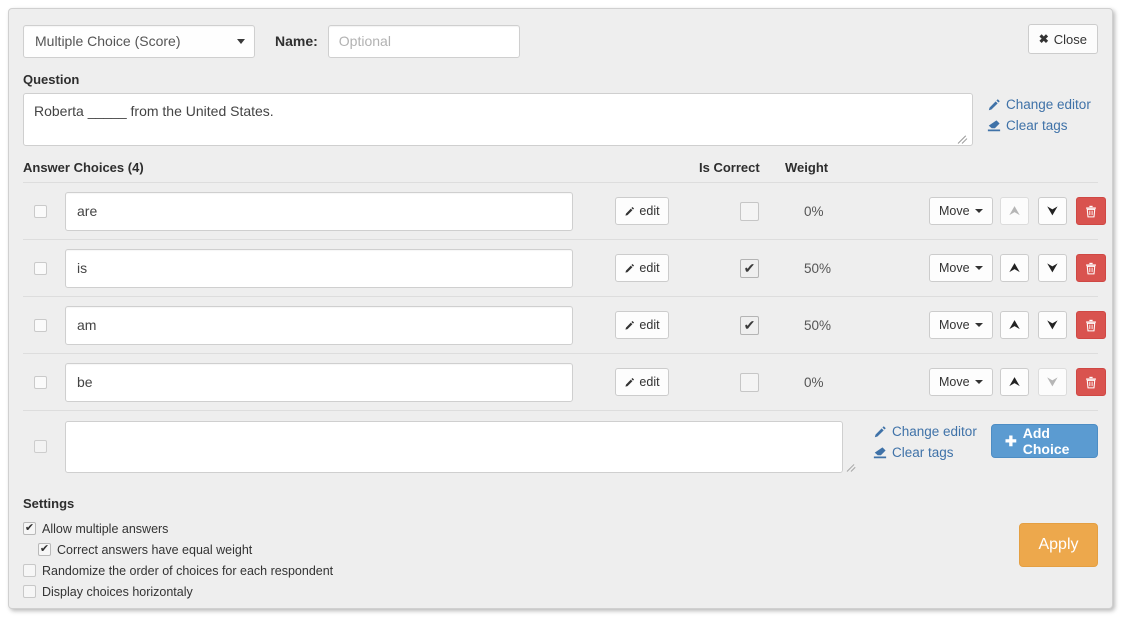 The image size is (1123, 621). Describe the element at coordinates (807, 167) in the screenshot. I see `col-header-weight: Weight` at that location.